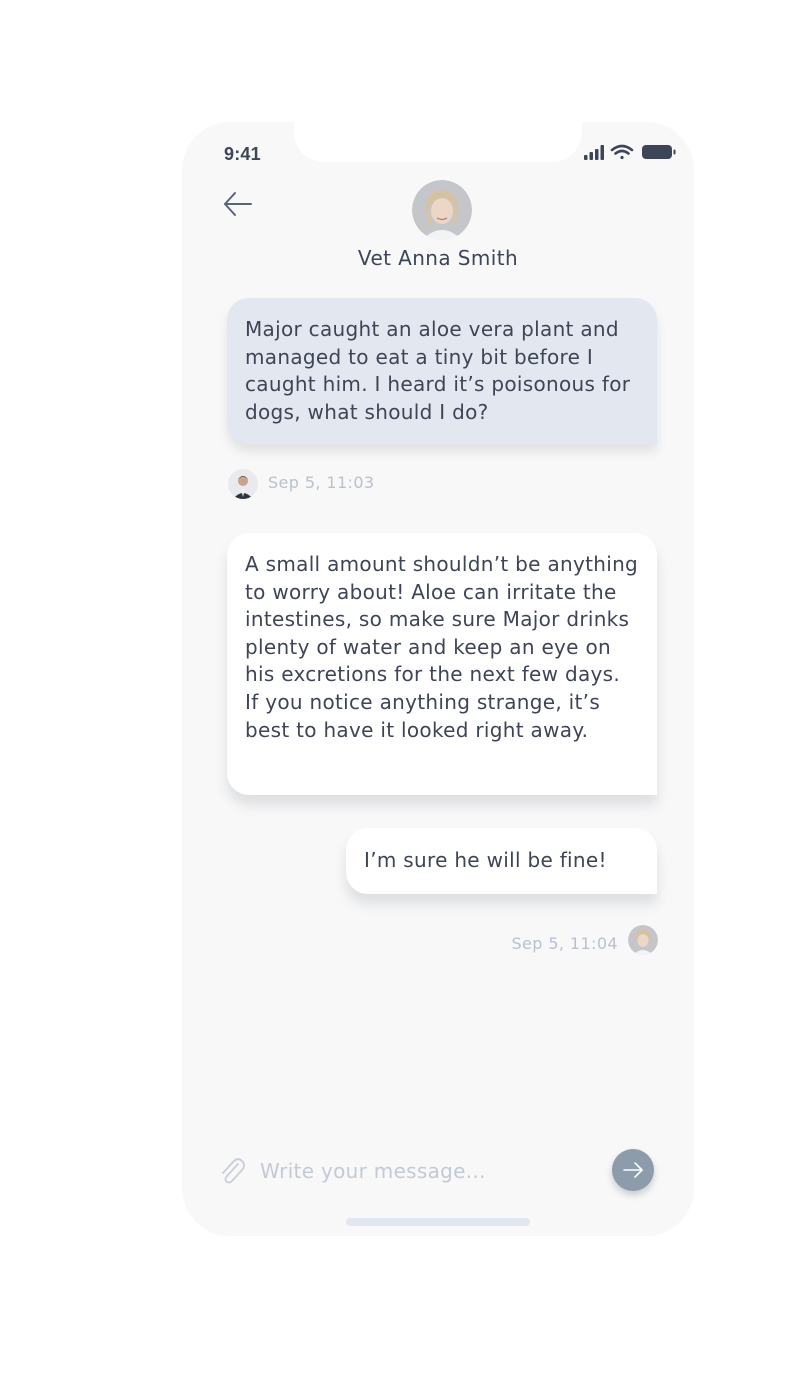  I want to click on message-bubble-sent: I’m sure he will be fine!, so click(501, 861).